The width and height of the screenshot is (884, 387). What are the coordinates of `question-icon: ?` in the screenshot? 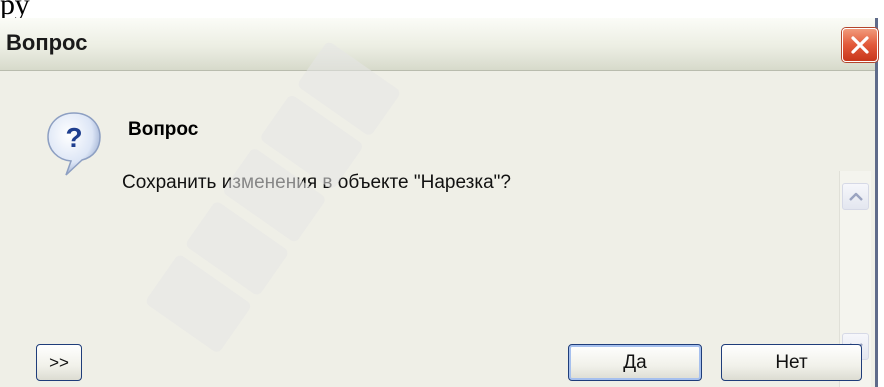 It's located at (74, 144).